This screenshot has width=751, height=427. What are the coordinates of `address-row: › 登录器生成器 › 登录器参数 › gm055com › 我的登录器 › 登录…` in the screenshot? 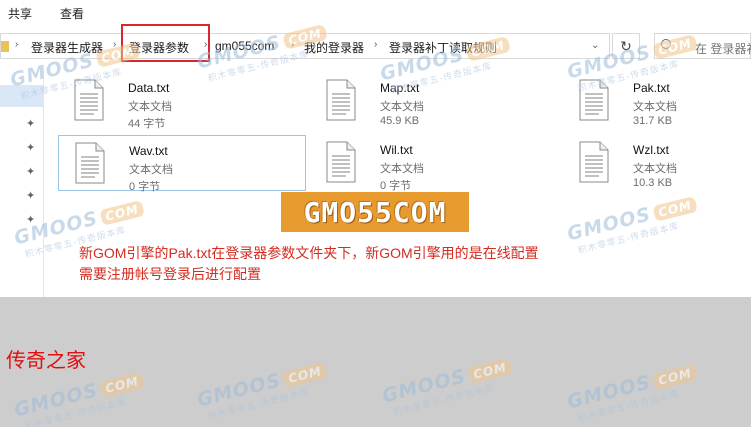 It's located at (375, 46).